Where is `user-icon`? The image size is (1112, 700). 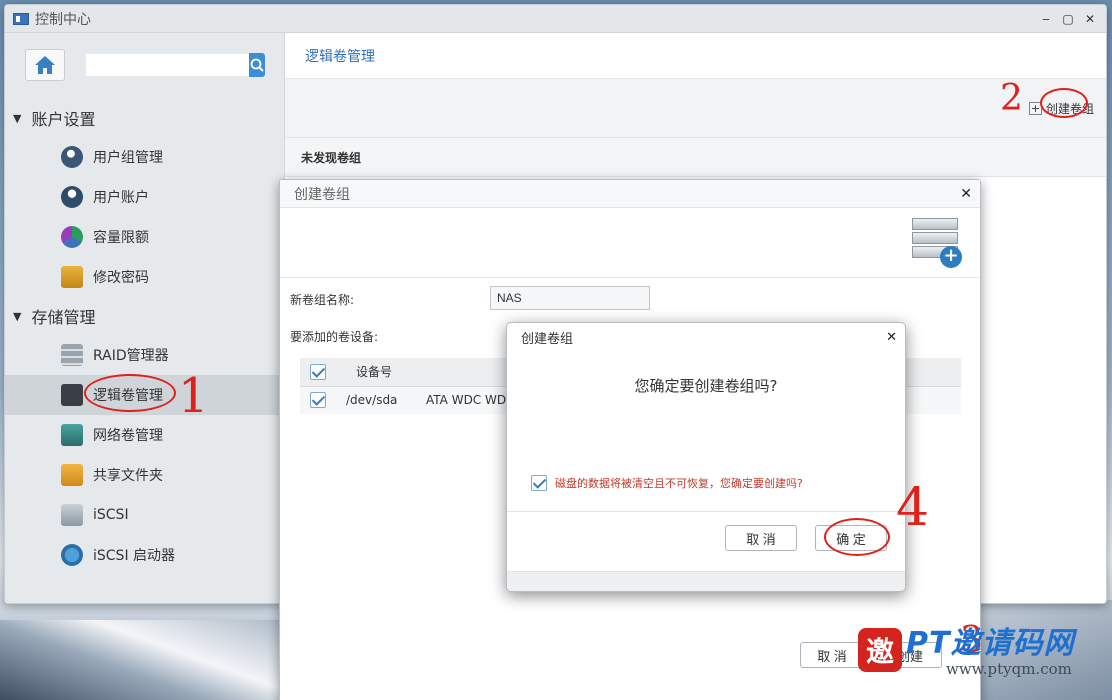 user-icon is located at coordinates (72, 197).